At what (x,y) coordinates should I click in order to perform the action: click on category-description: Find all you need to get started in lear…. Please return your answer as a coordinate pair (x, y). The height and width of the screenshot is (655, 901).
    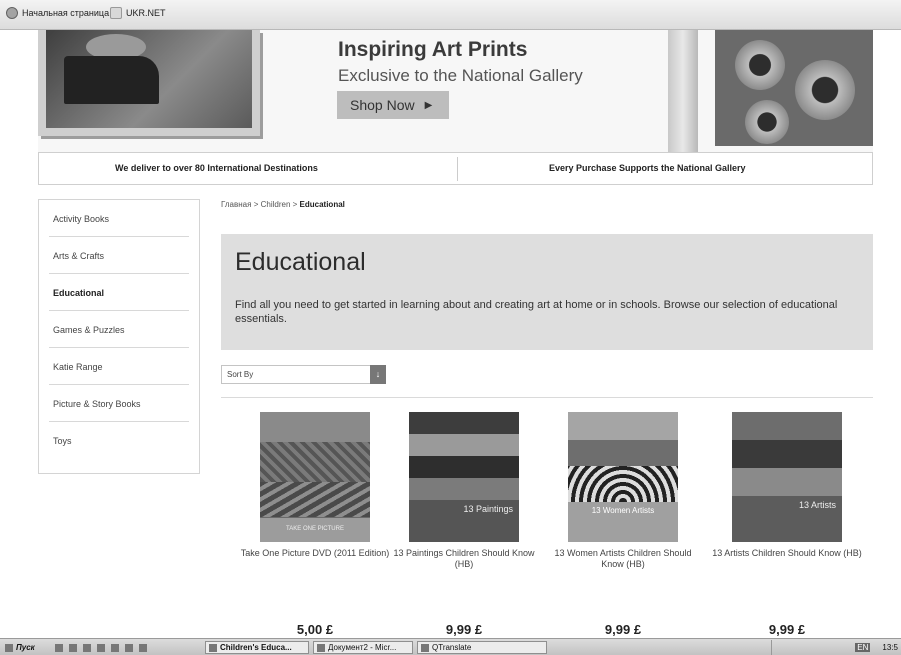
    Looking at the image, I should click on (536, 312).